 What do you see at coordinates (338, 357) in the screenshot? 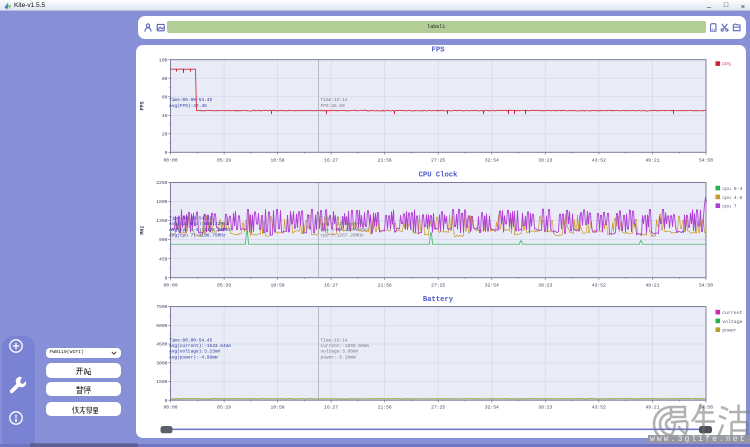
I see `svg-text: power:-5.10mW` at bounding box center [338, 357].